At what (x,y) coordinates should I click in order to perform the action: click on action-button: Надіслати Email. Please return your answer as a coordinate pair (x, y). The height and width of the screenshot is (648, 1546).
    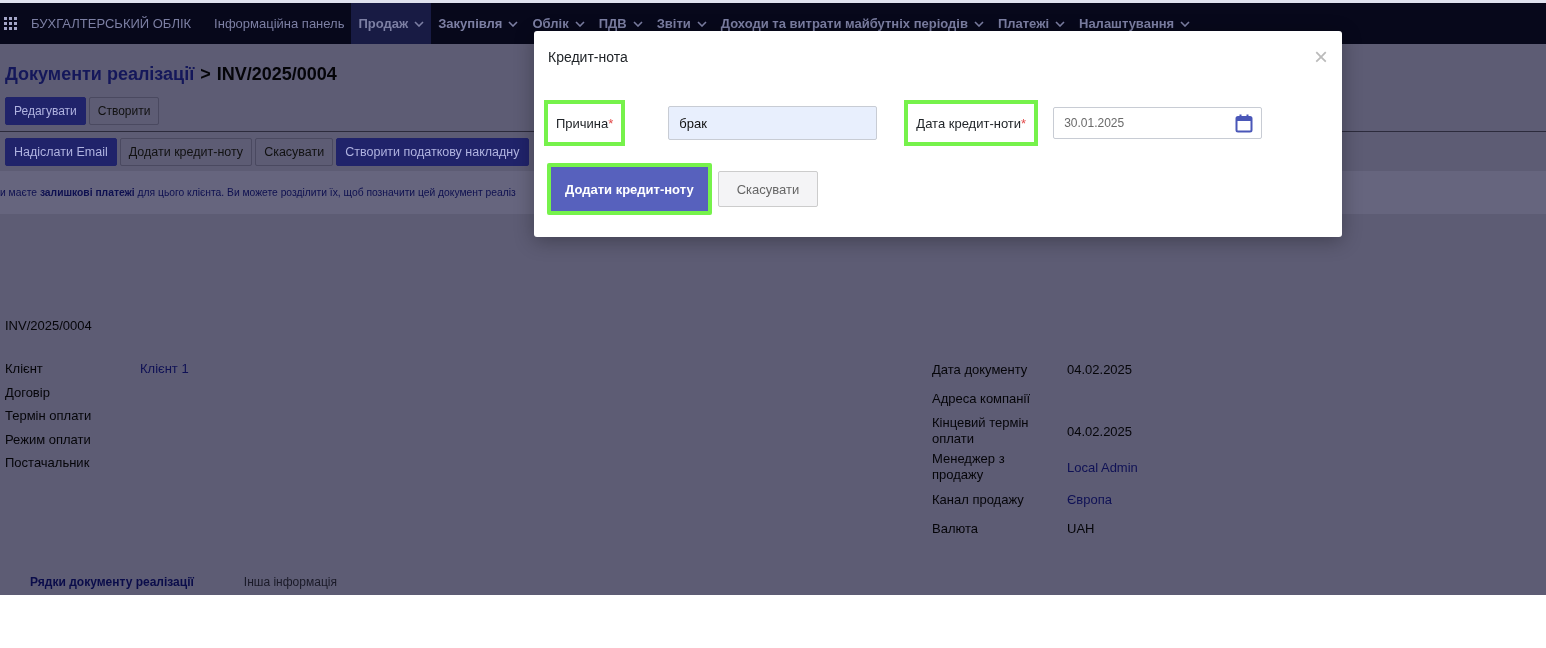
    Looking at the image, I should click on (61, 152).